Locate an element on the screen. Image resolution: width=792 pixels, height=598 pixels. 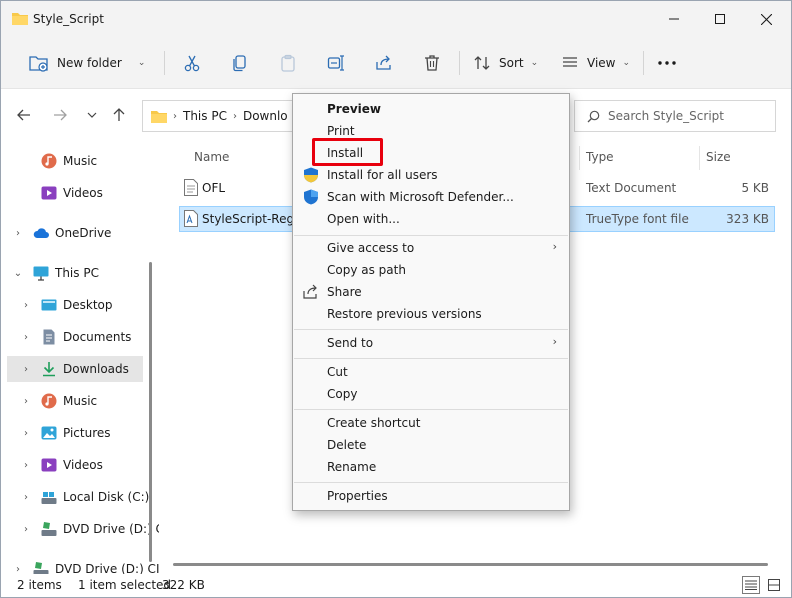
sort-icon is located at coordinates (482, 63).